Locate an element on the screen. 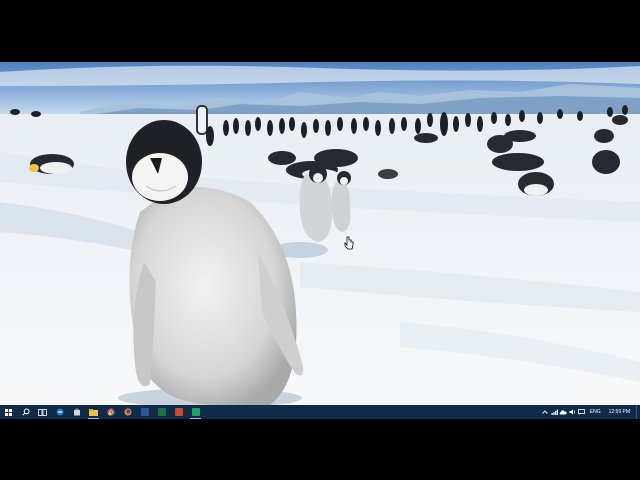  taskbar-app-file-explorer is located at coordinates (93, 412).